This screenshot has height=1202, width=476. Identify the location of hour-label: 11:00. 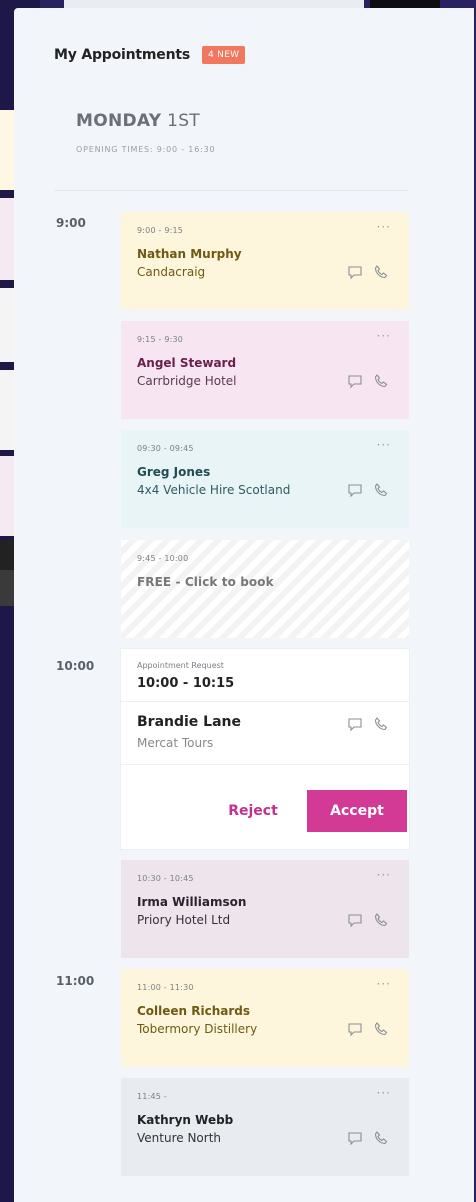
(75, 981).